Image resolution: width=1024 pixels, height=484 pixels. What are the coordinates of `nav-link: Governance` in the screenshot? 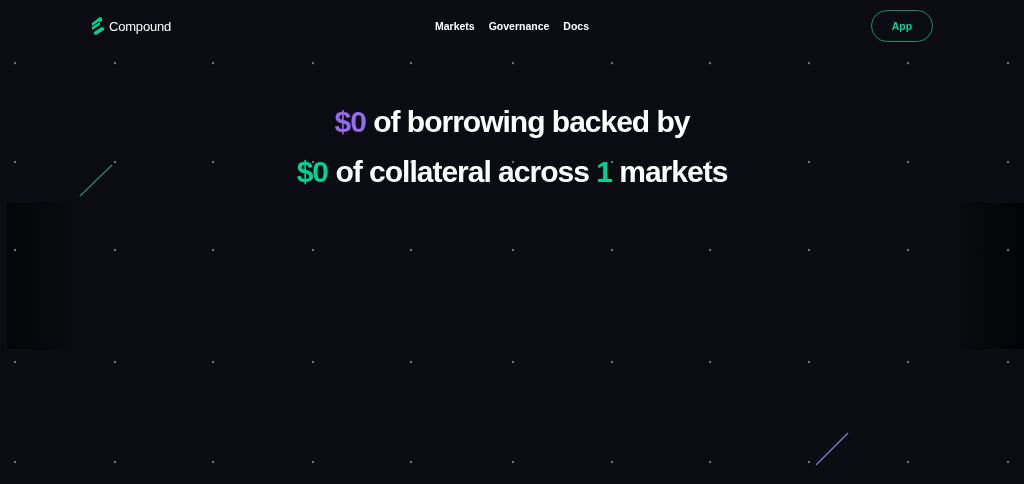 It's located at (519, 26).